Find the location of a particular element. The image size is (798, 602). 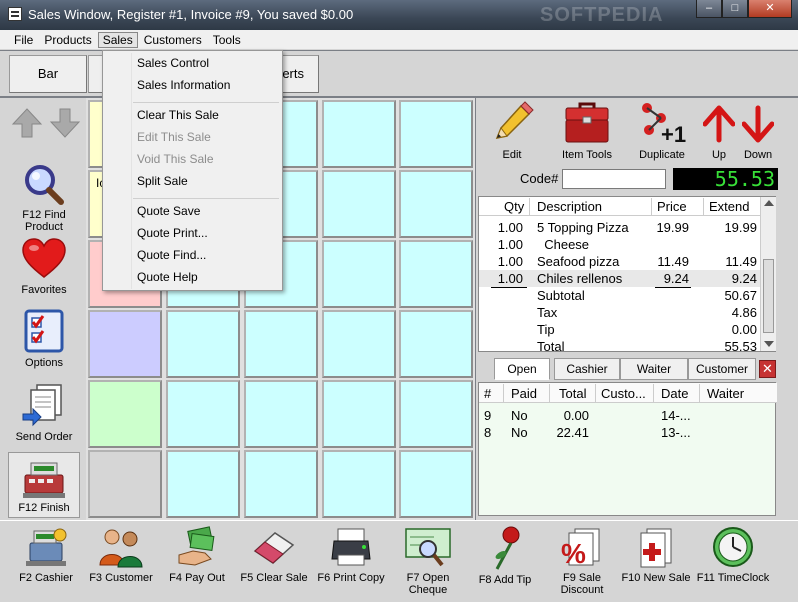

favorites-button: Favorites is located at coordinates (44, 266).